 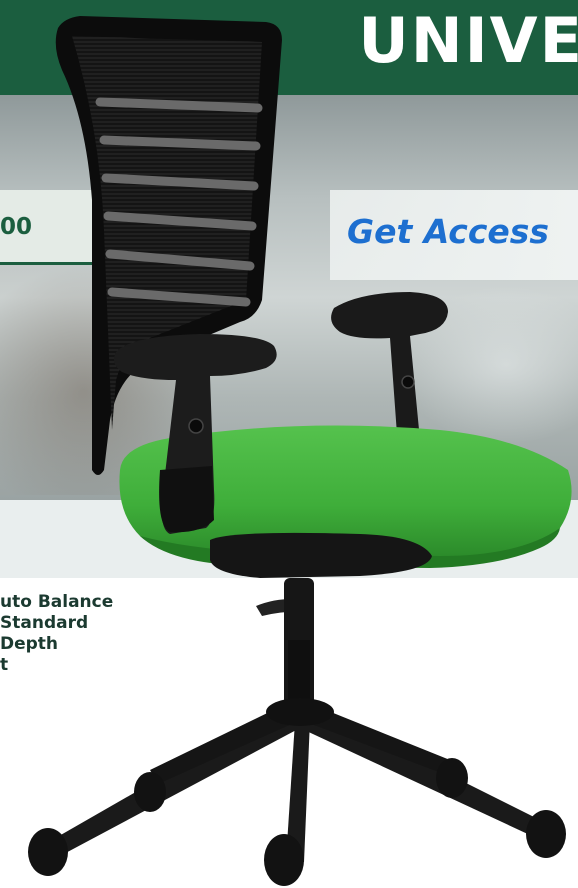 I want to click on chair-armrest-right, so click(x=389, y=370).